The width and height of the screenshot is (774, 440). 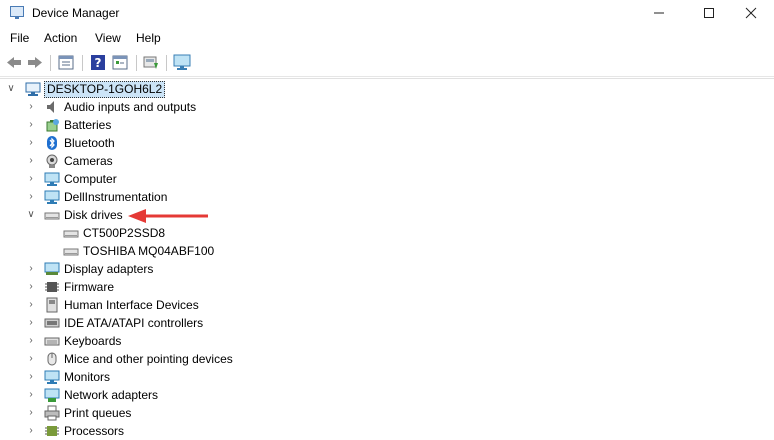 What do you see at coordinates (116, 197) in the screenshot?
I see `tree-item-label: DellInstrumentation` at bounding box center [116, 197].